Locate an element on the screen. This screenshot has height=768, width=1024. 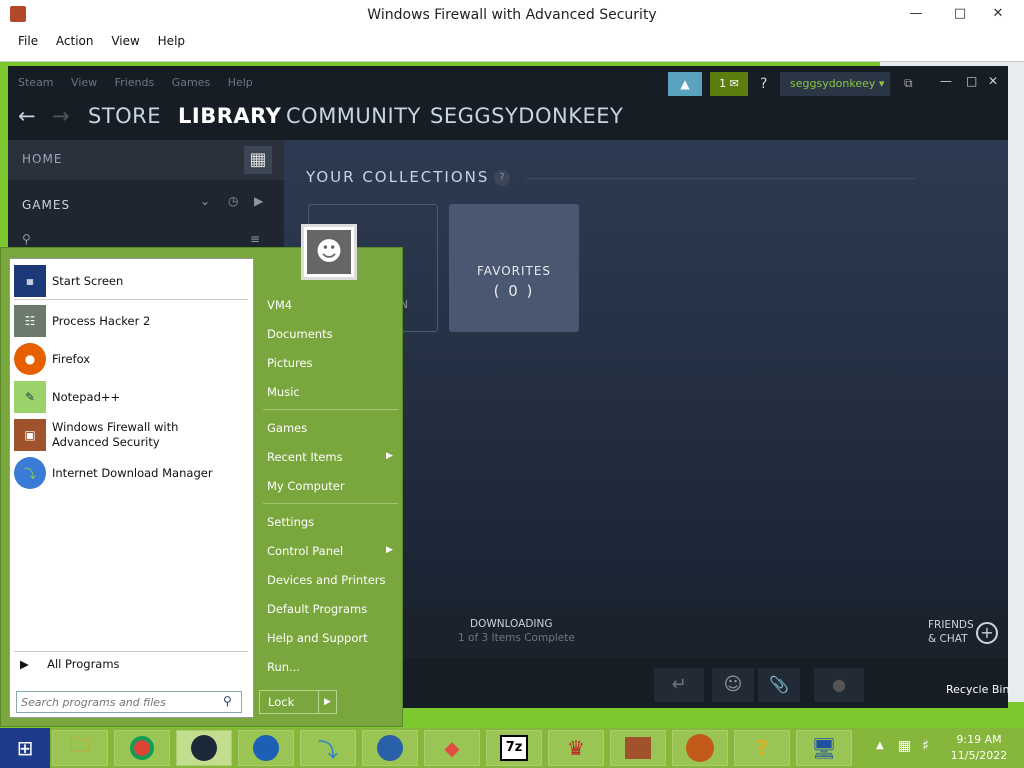
close-button: ✕ is located at coordinates (998, 14).